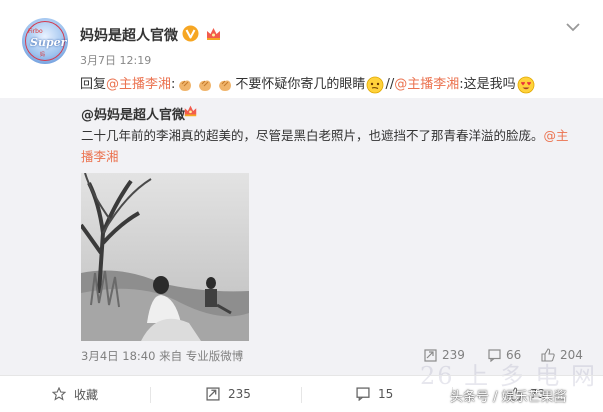 The image size is (603, 412). I want to click on author-name: 妈妈是超人官微, so click(129, 35).